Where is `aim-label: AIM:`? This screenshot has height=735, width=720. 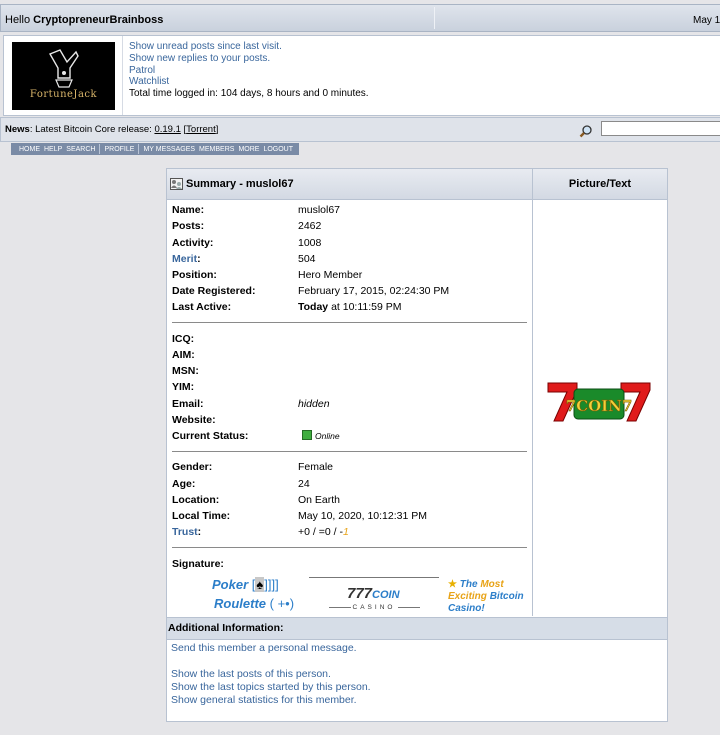 aim-label: AIM: is located at coordinates (183, 355).